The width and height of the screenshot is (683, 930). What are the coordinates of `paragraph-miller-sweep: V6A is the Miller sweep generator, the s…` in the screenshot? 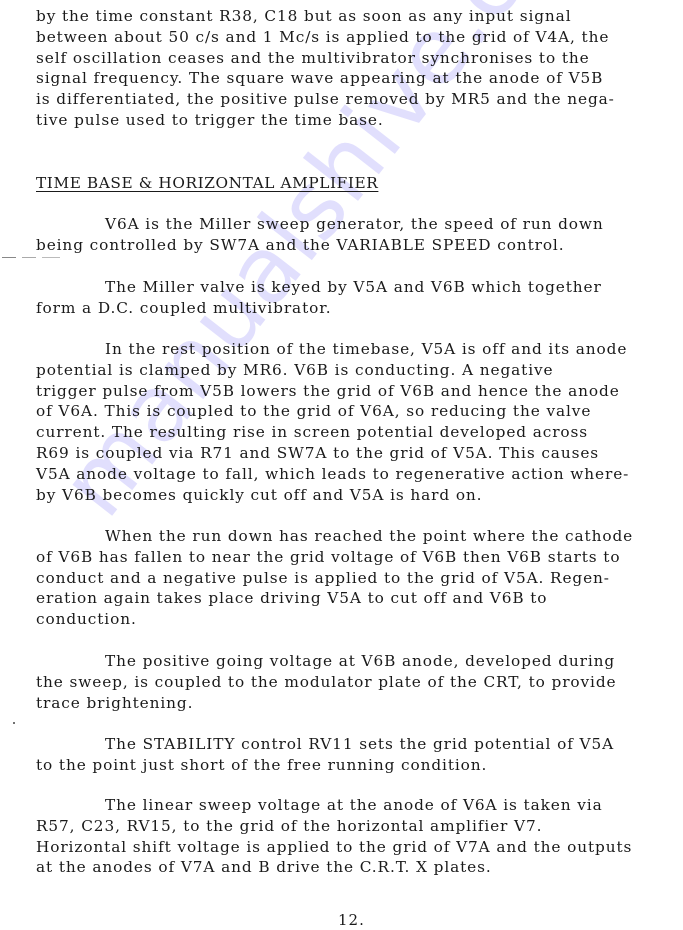 It's located at (352, 235).